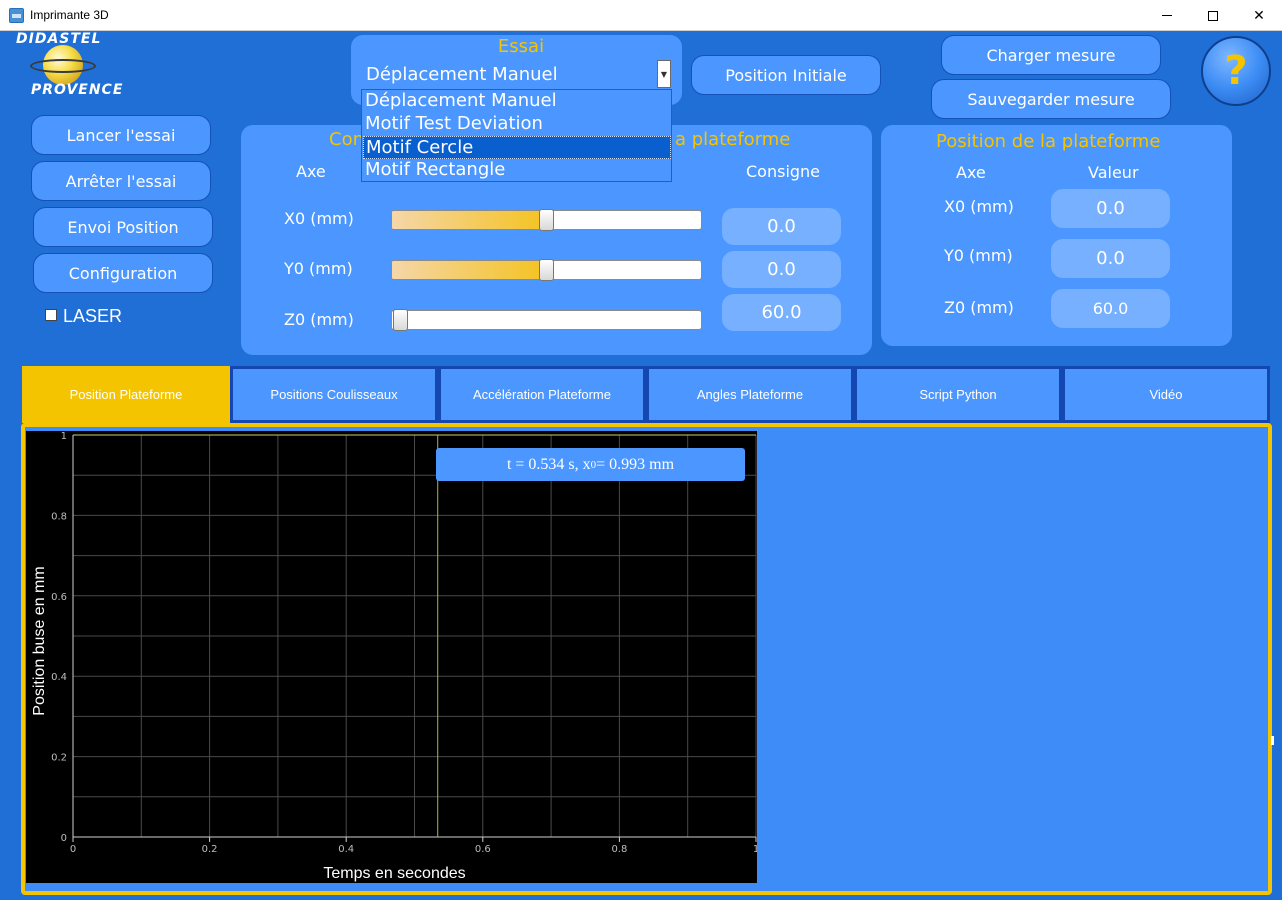 This screenshot has width=1282, height=900. I want to click on didastel-logo: DIDASTEL PROVENCE, so click(69, 67).